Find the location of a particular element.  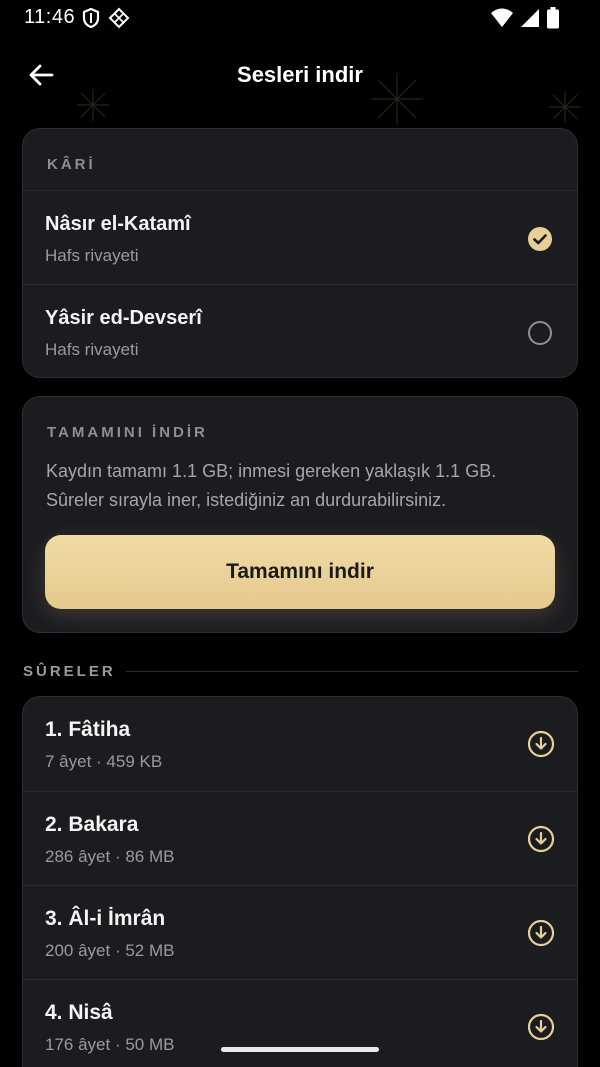

surah-name: 1. Fâtiha is located at coordinates (88, 729).